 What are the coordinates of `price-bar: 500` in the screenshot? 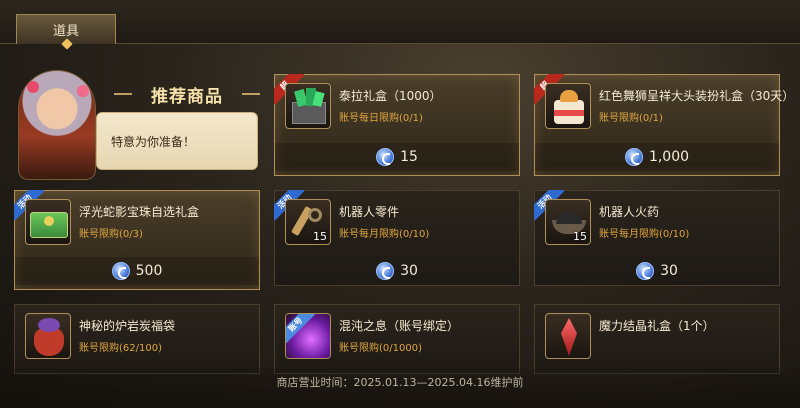 It's located at (137, 271).